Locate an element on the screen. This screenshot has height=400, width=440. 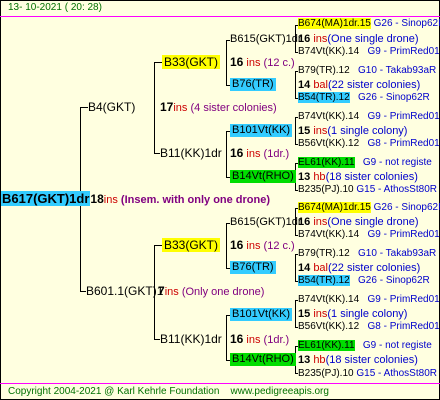
g4-node-15: EL61(KK).11 G9 - not registe is located at coordinates (365, 346).